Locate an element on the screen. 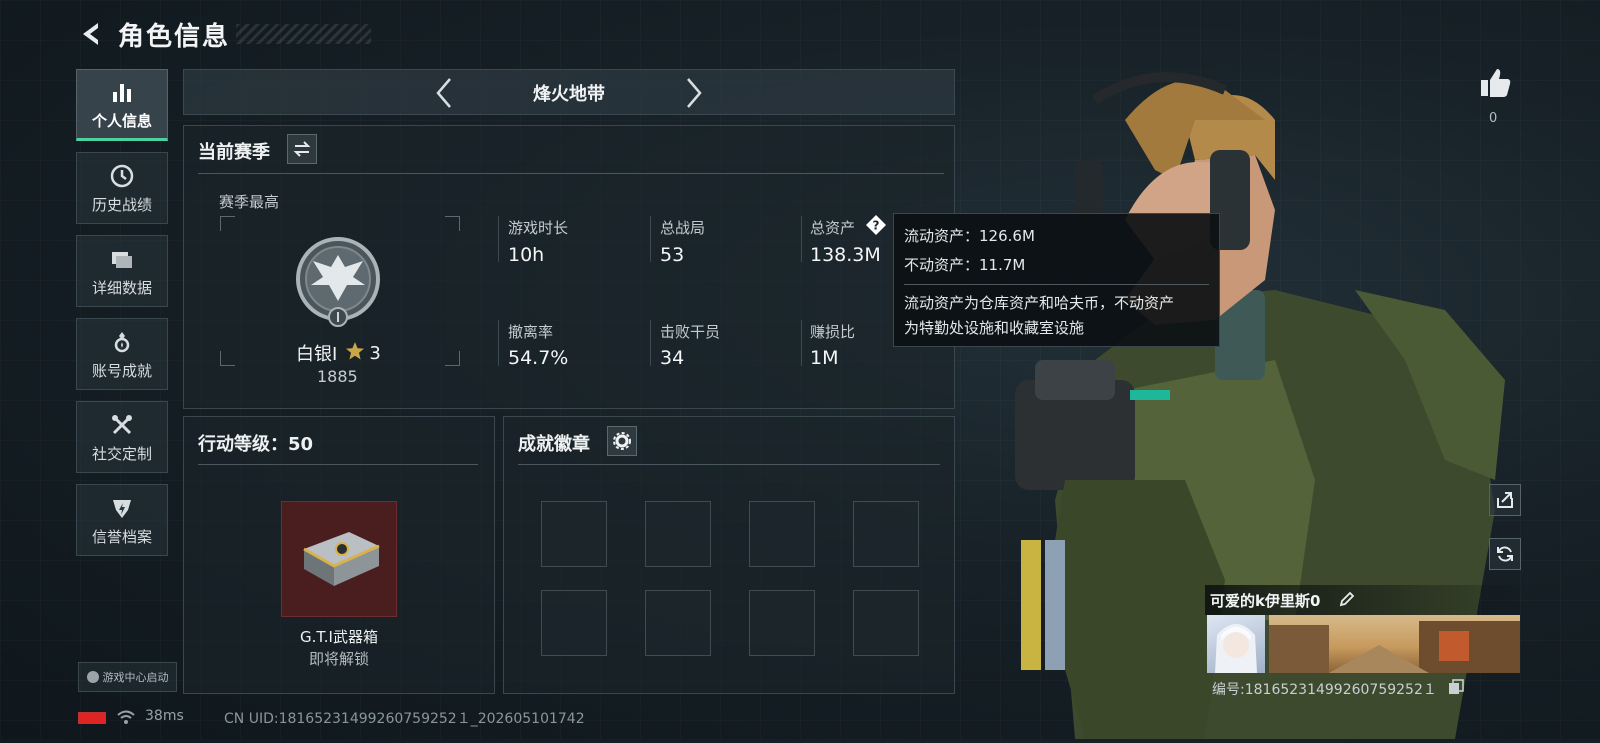  sidebar-item-reputation: 信誉档案 is located at coordinates (122, 520).